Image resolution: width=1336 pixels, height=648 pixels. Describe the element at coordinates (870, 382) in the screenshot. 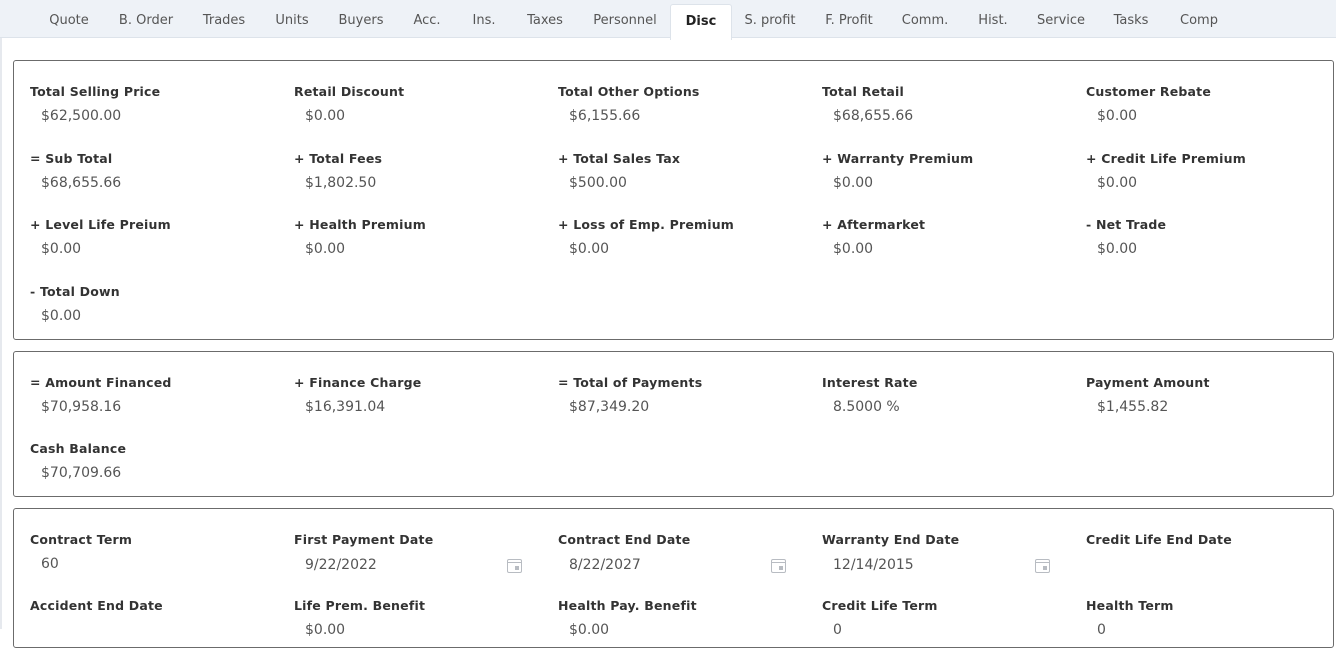

I see `interest-rate-label: Interest Rate` at that location.